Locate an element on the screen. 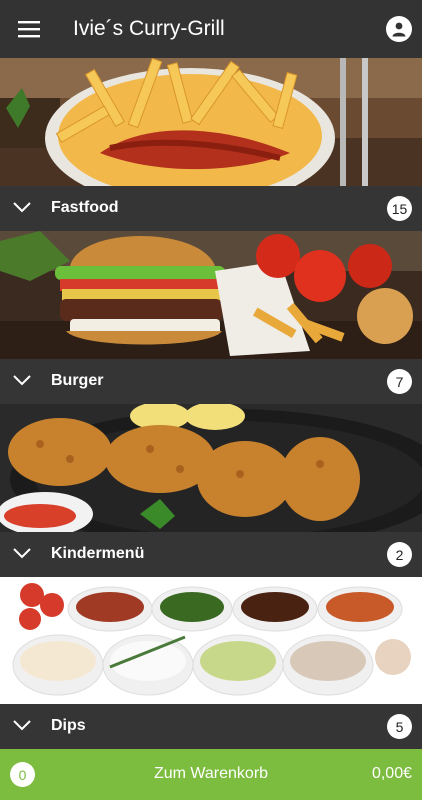 Image resolution: width=422 pixels, height=800 pixels. category-label: Fastfood is located at coordinates (85, 207).